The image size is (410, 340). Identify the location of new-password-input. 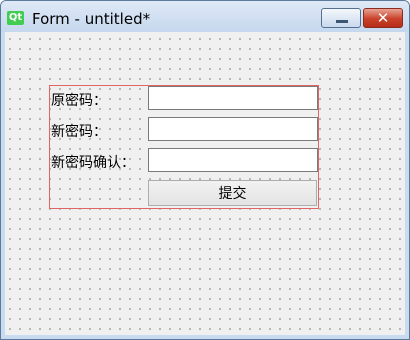
(233, 129).